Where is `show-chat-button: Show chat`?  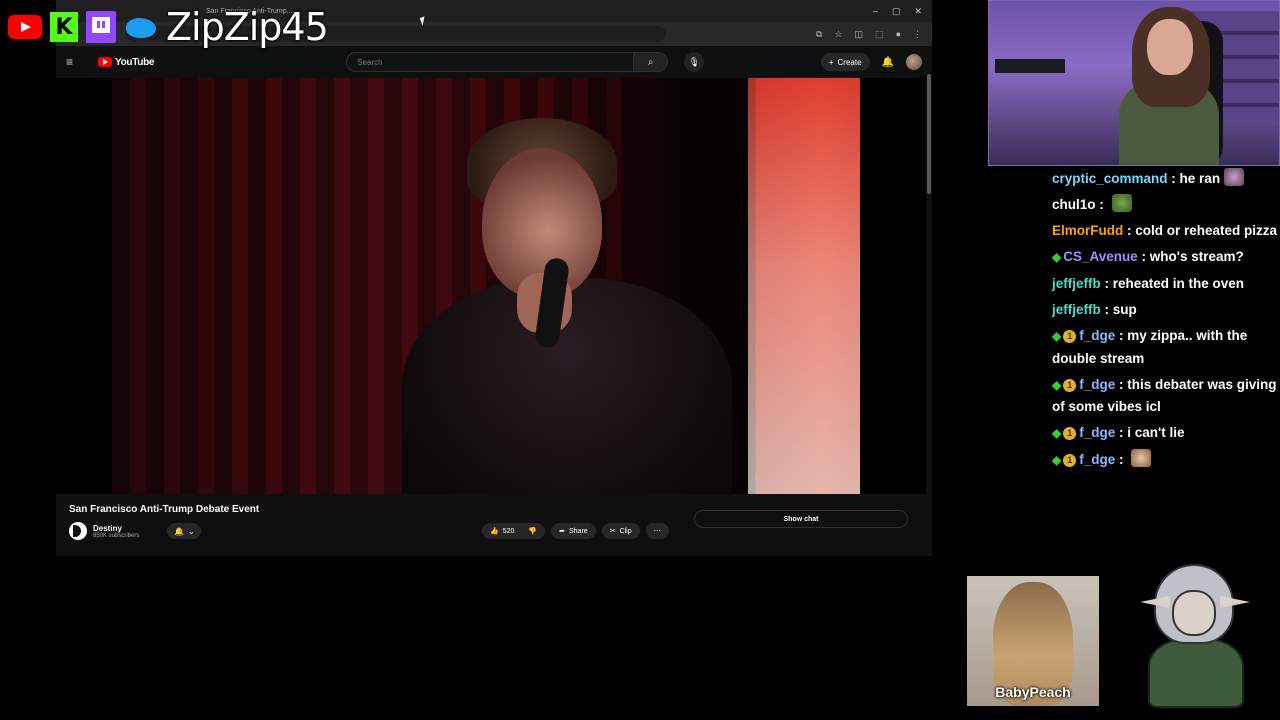
show-chat-button: Show chat is located at coordinates (801, 519).